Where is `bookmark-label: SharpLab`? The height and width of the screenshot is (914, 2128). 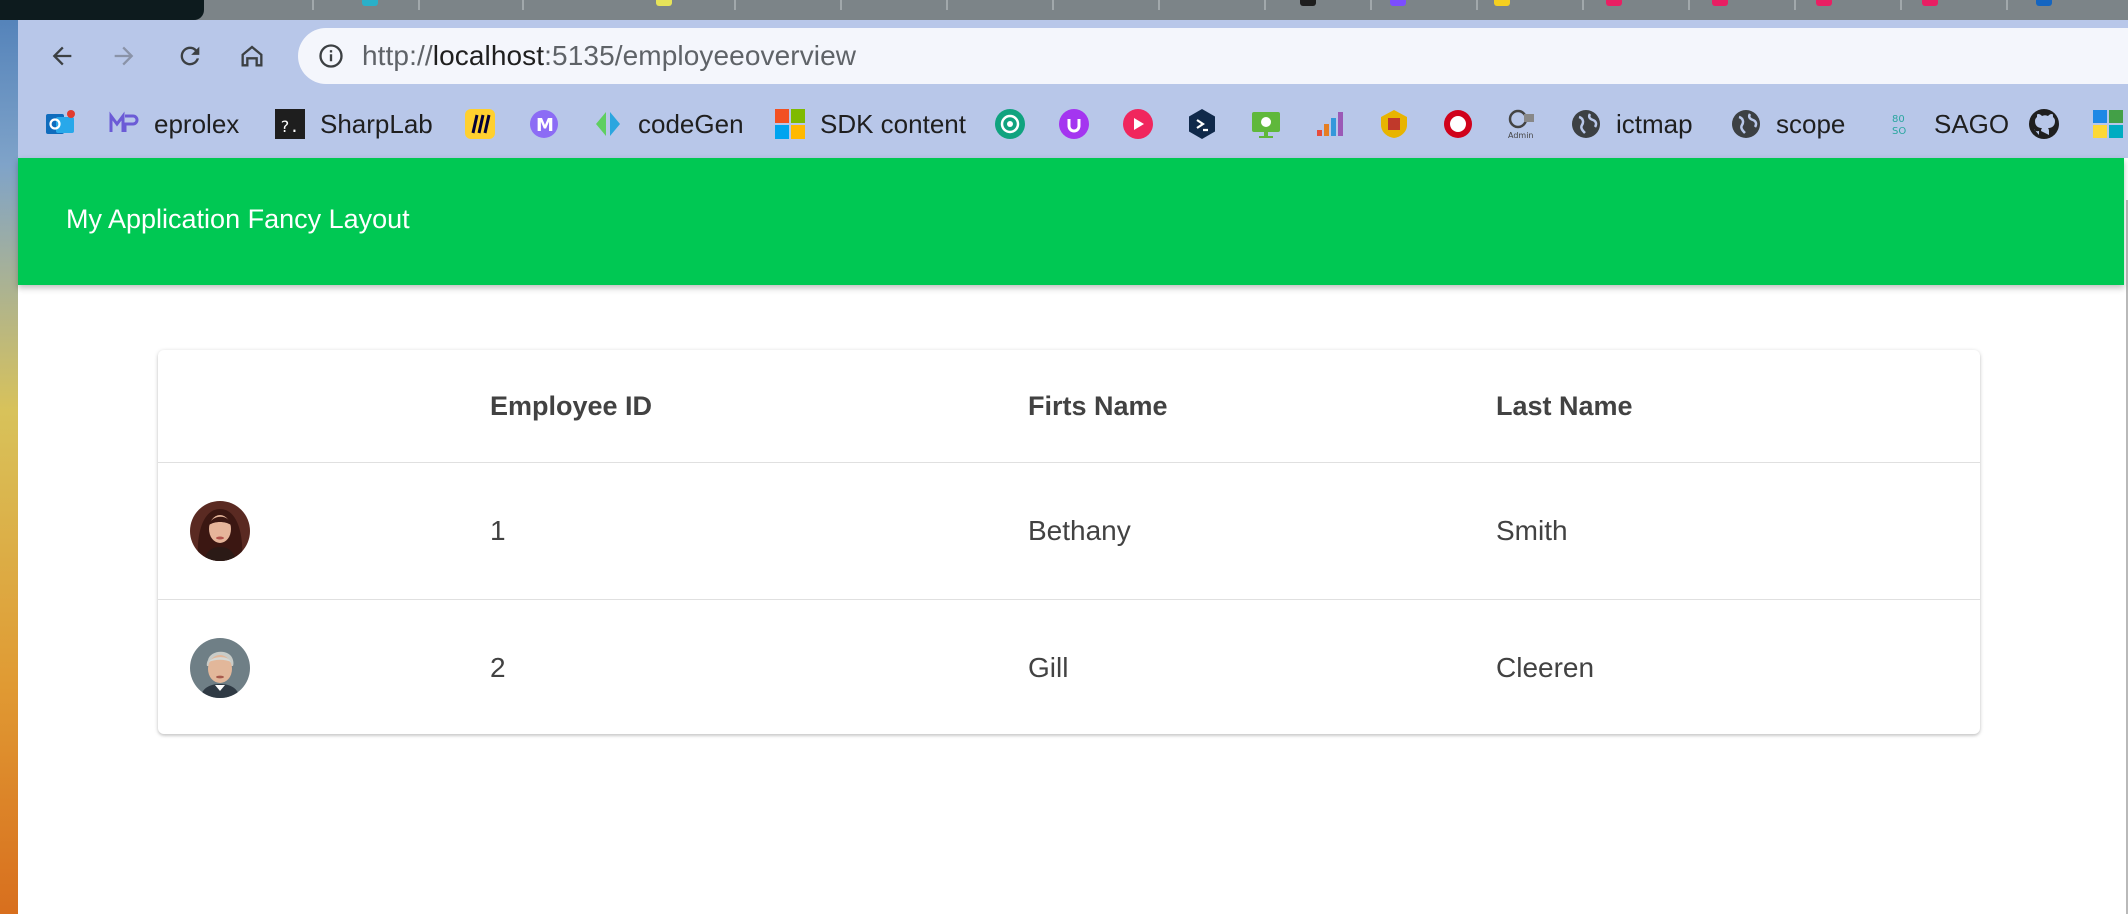 bookmark-label: SharpLab is located at coordinates (376, 123).